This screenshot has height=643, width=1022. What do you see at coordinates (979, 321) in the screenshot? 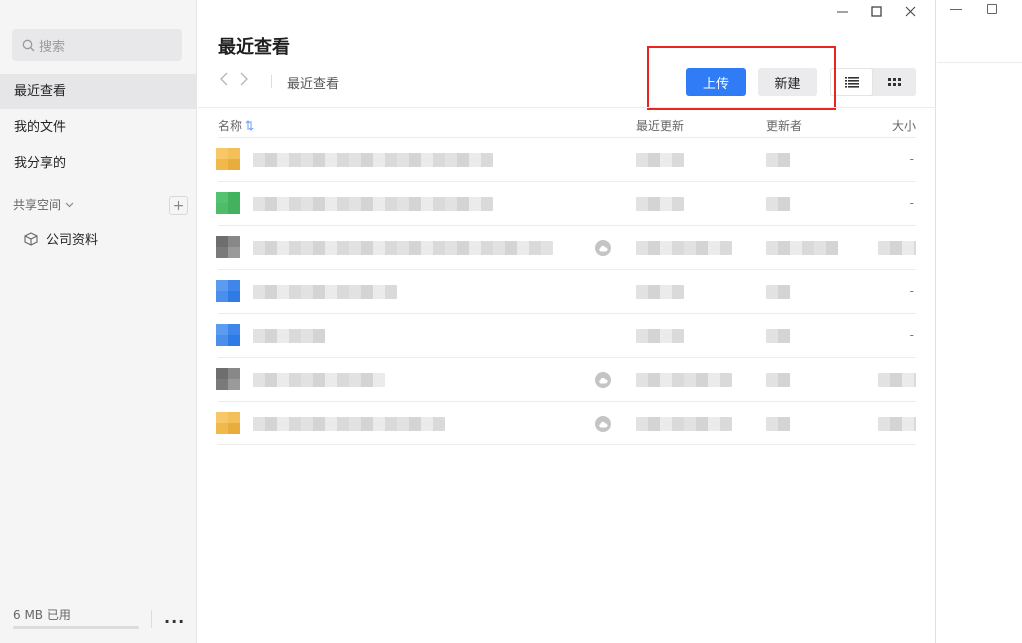
I see `background-window` at bounding box center [979, 321].